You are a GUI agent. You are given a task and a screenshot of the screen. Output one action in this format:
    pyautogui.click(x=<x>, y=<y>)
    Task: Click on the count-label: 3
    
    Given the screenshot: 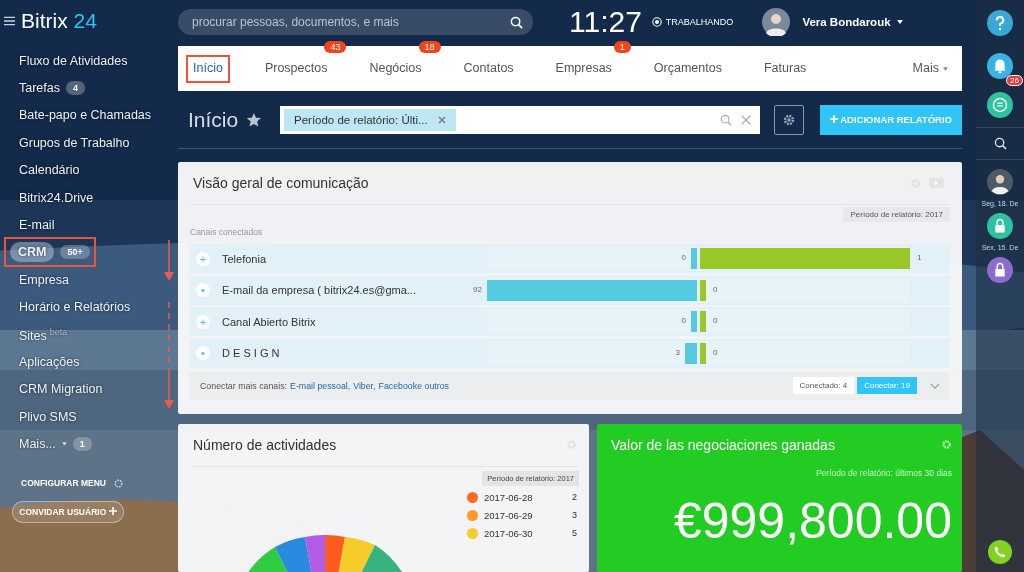 What is the action you would take?
    pyautogui.click(x=677, y=352)
    